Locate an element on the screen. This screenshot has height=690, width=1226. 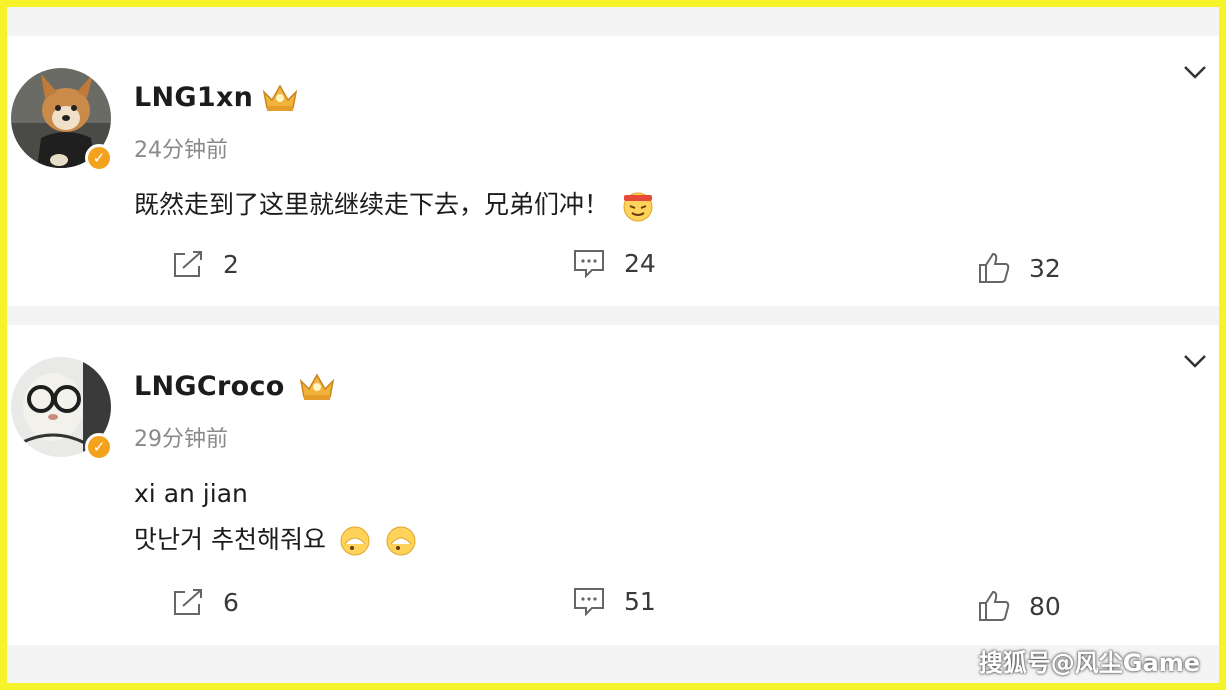
username: LNG1xn is located at coordinates (193, 97).